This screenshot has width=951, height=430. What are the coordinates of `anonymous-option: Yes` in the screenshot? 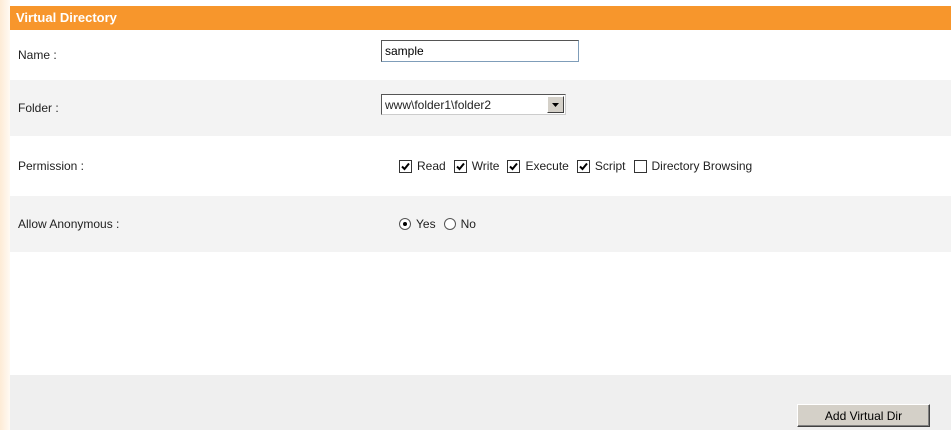 It's located at (417, 224).